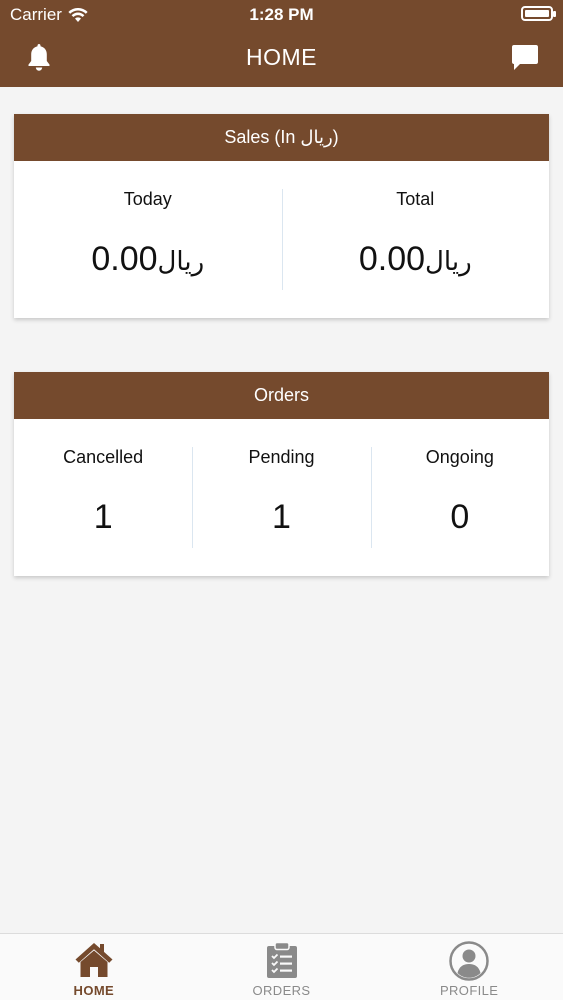 This screenshot has width=563, height=1000. I want to click on tab-bar: HOME ORDERS PROFILE, so click(281, 966).